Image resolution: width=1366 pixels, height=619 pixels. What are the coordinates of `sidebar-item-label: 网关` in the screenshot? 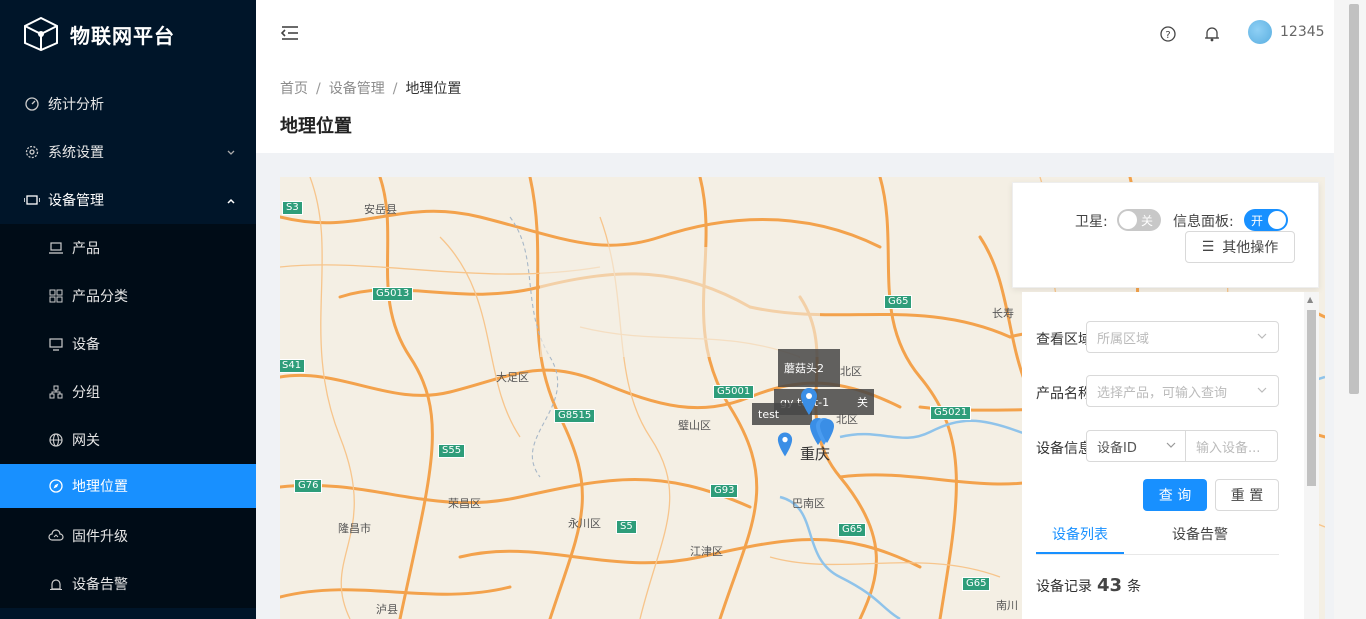 It's located at (86, 441).